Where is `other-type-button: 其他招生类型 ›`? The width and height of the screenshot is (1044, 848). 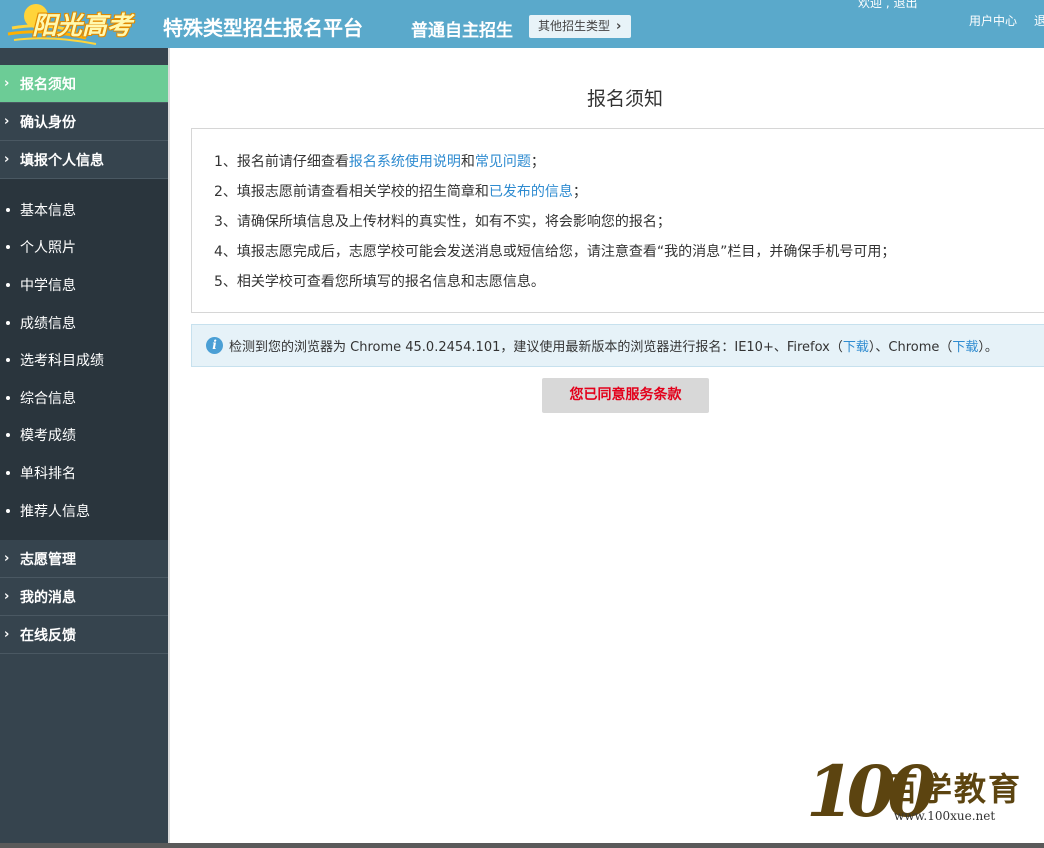 other-type-button: 其他招生类型 › is located at coordinates (580, 26).